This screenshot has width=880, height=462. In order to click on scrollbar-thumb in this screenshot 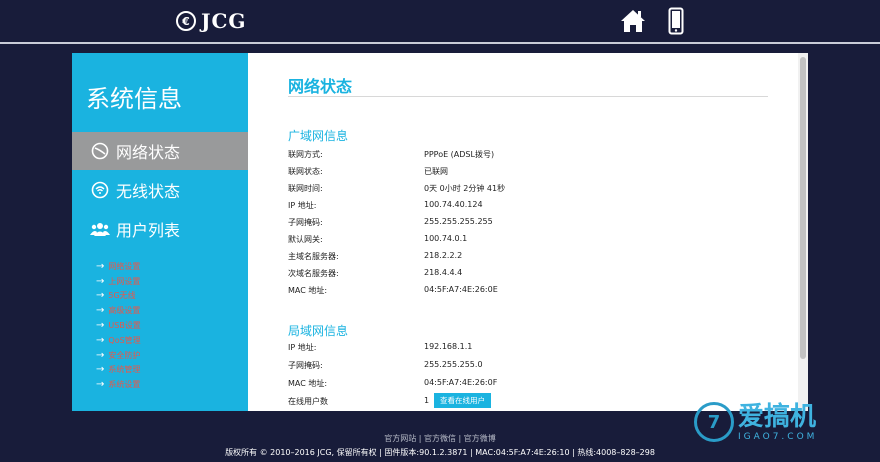, I will do `click(803, 208)`.